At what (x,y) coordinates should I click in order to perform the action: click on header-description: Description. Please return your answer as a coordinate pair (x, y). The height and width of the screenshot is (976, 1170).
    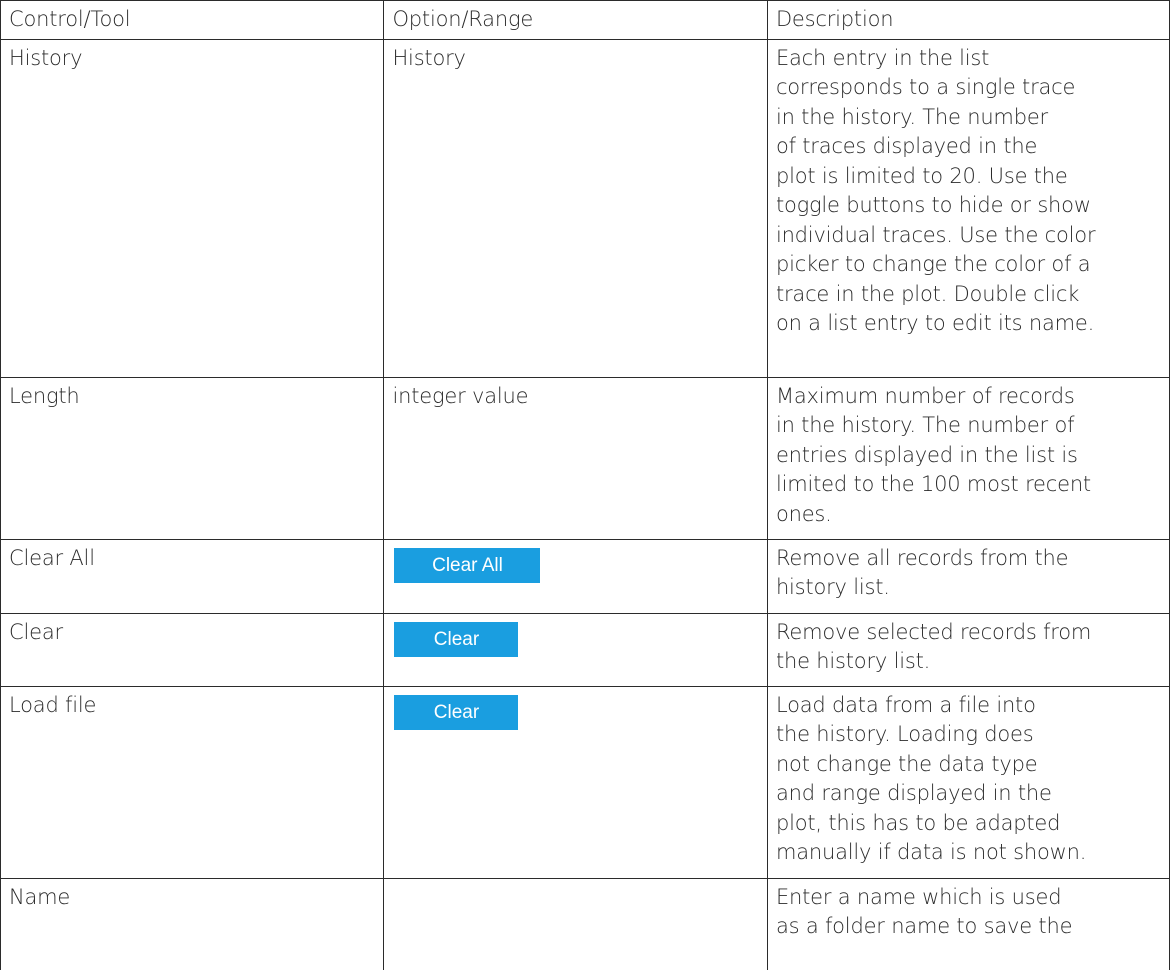
    Looking at the image, I should click on (968, 20).